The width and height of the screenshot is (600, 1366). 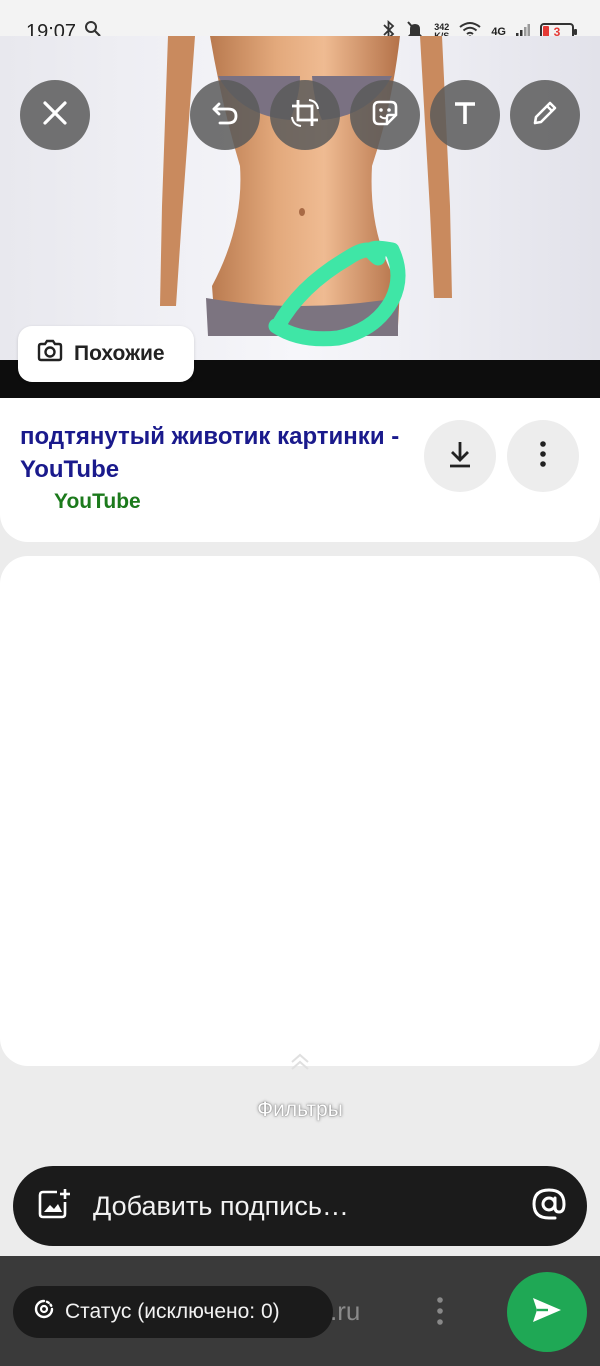 I want to click on filters-label: Фильтры, so click(x=300, y=1110).